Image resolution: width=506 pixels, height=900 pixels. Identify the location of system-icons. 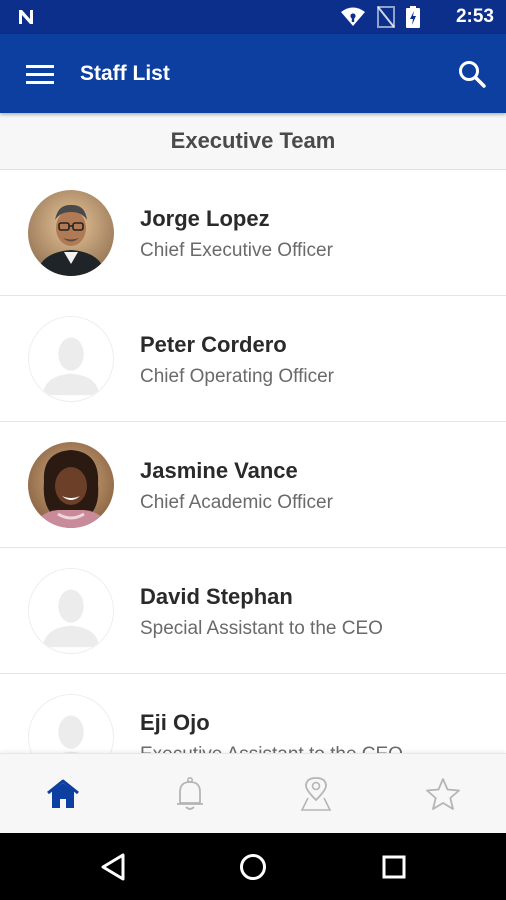
(380, 17).